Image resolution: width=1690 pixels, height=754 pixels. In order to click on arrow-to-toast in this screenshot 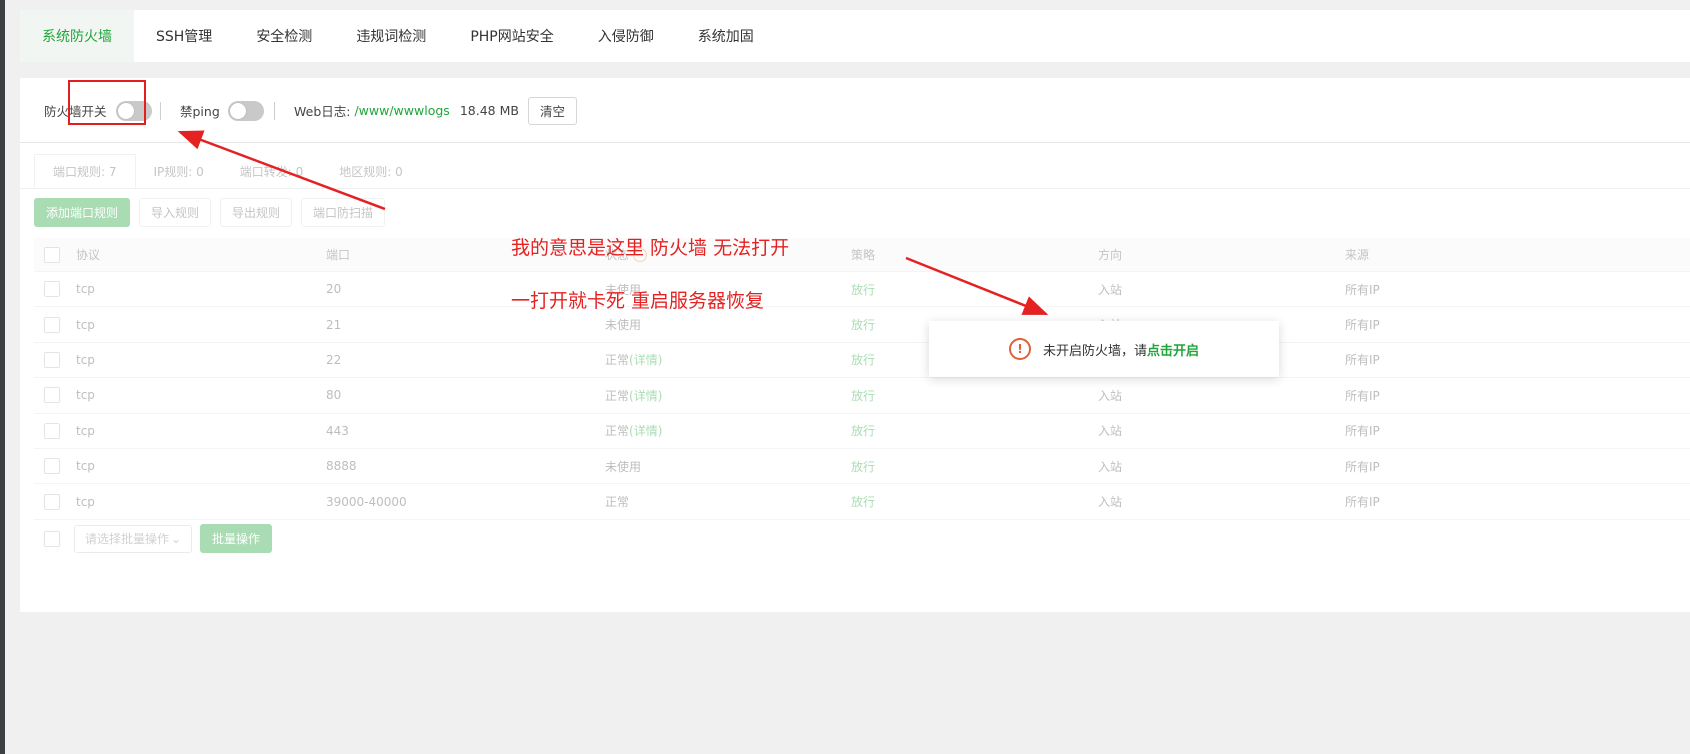, I will do `click(977, 286)`.